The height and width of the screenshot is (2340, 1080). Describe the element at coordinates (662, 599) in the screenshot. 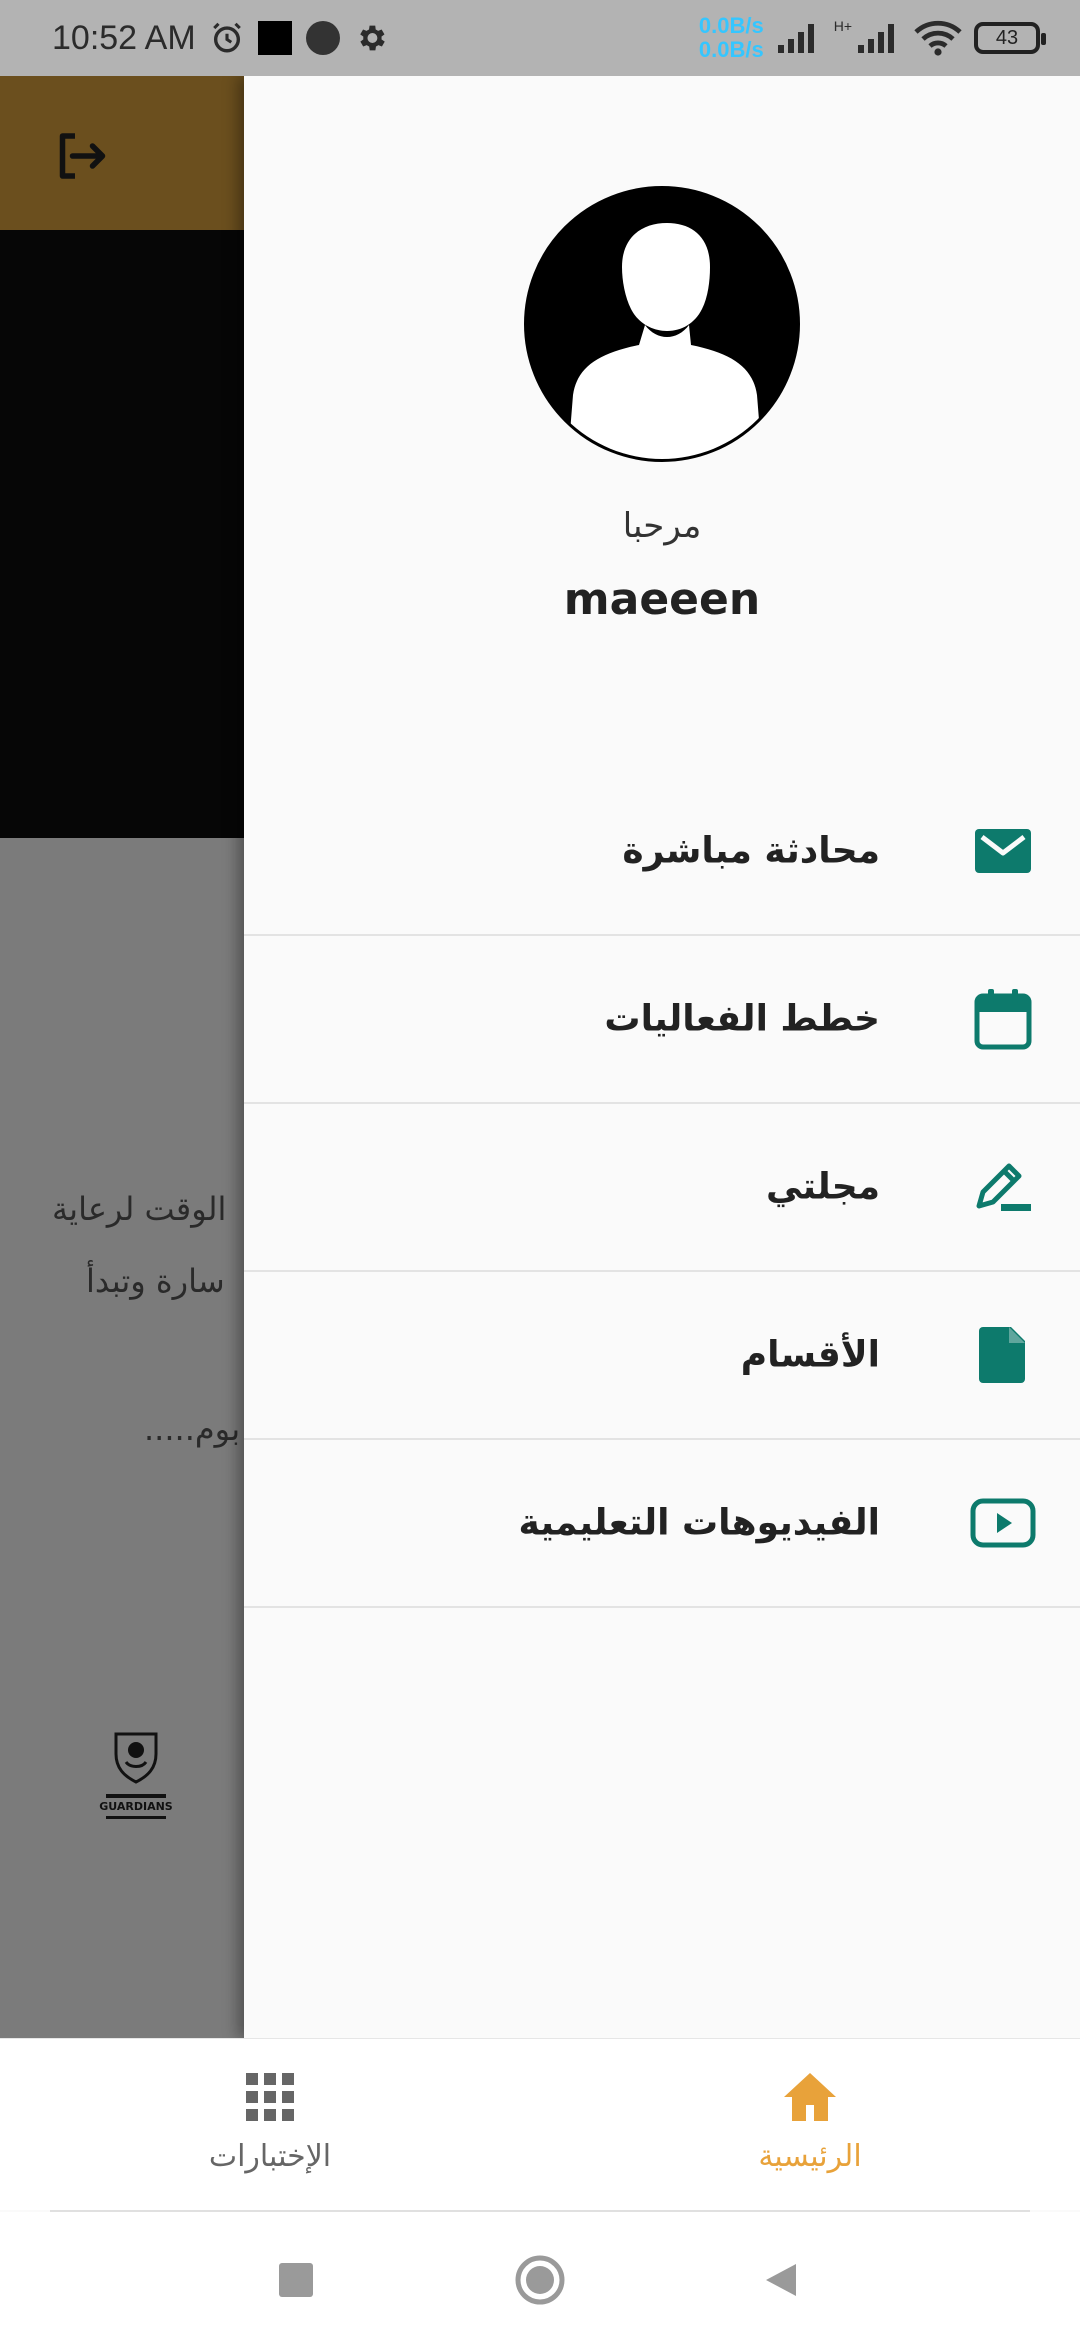

I see `username: maeeen` at that location.